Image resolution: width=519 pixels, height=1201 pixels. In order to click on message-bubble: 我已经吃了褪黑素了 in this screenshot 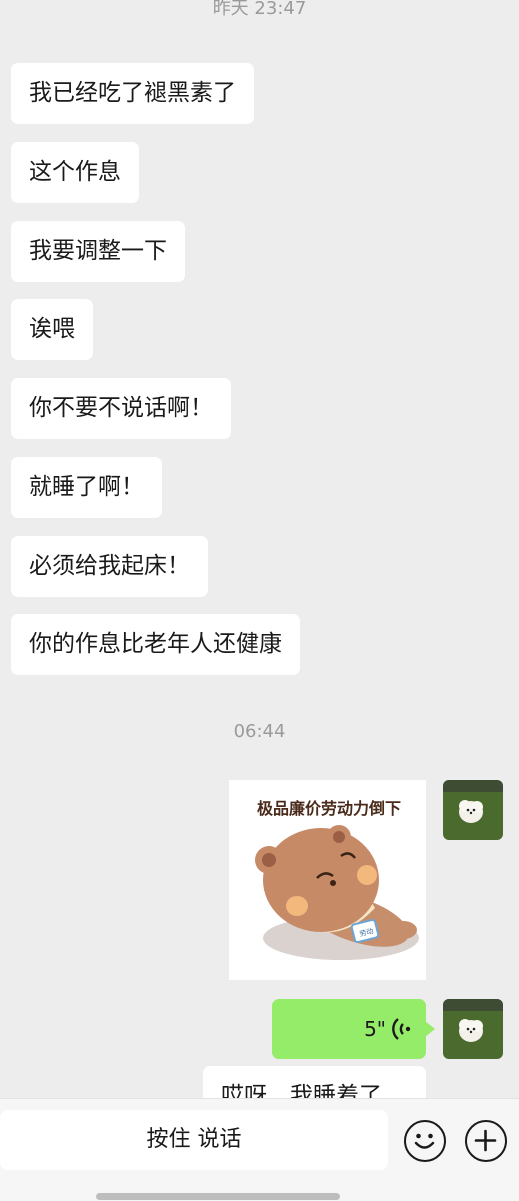, I will do `click(132, 93)`.